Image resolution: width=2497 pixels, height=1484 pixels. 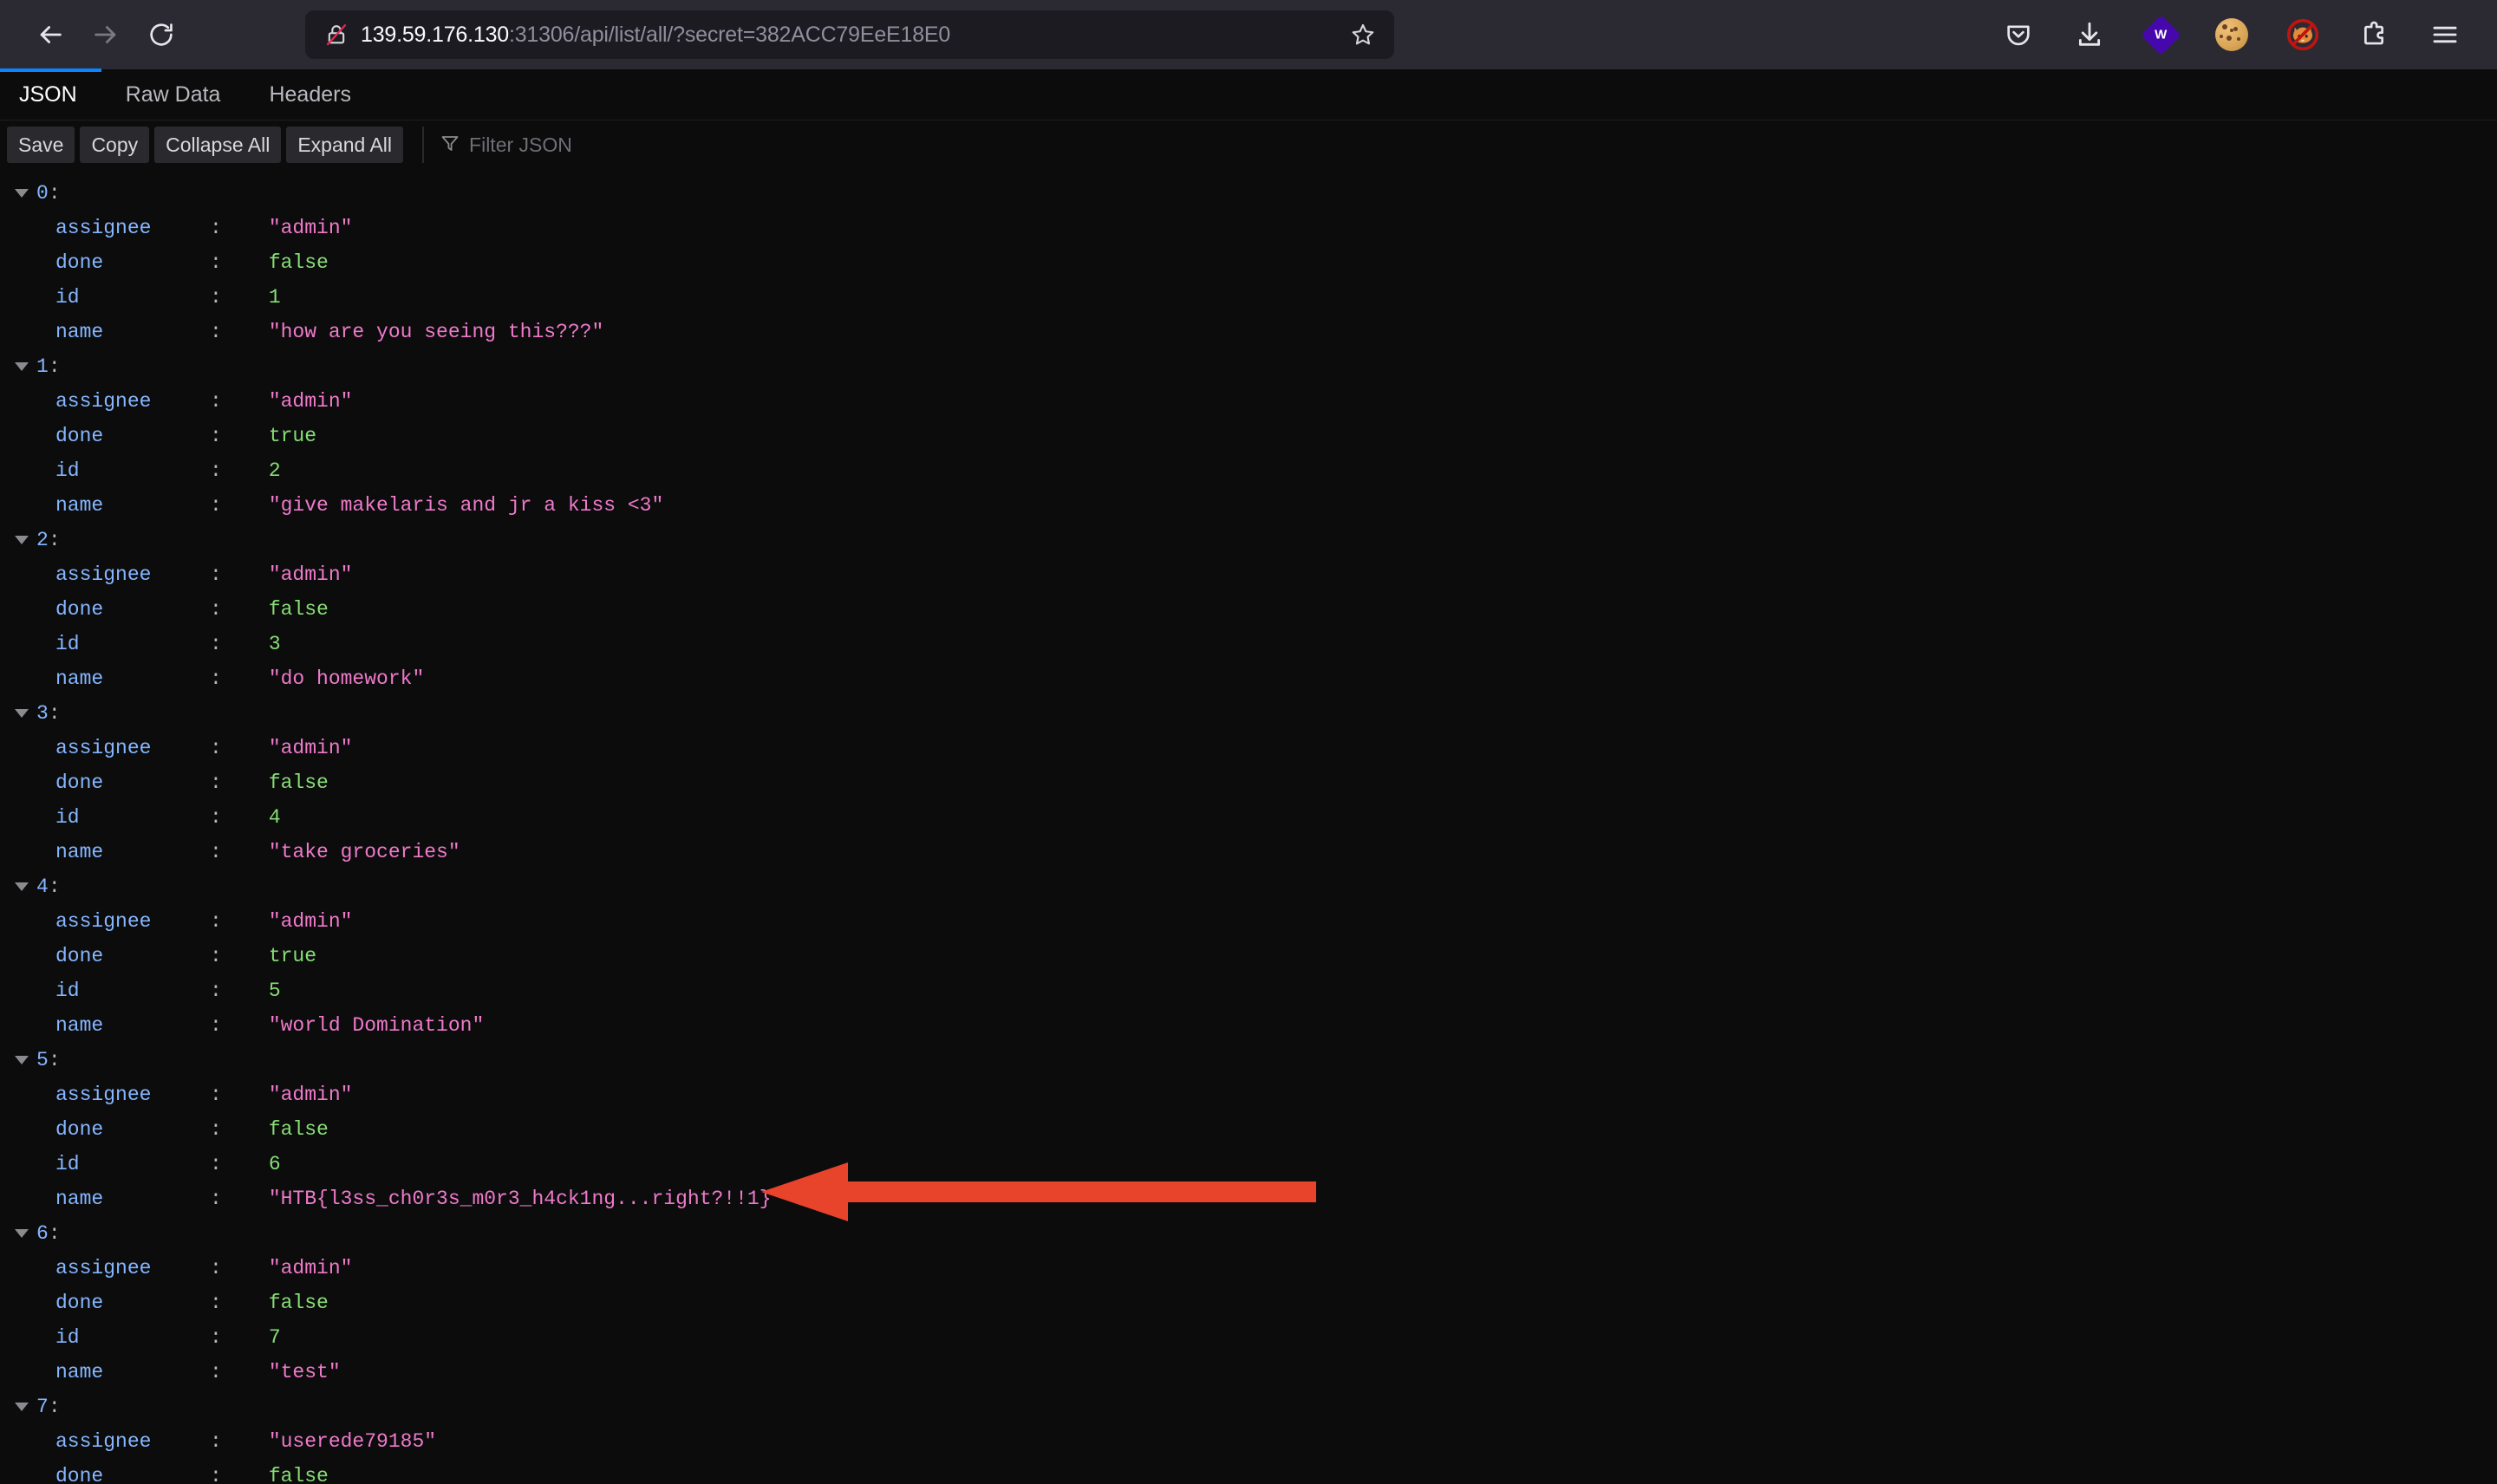 What do you see at coordinates (336, 34) in the screenshot?
I see `insecure-lock-crossed-icon` at bounding box center [336, 34].